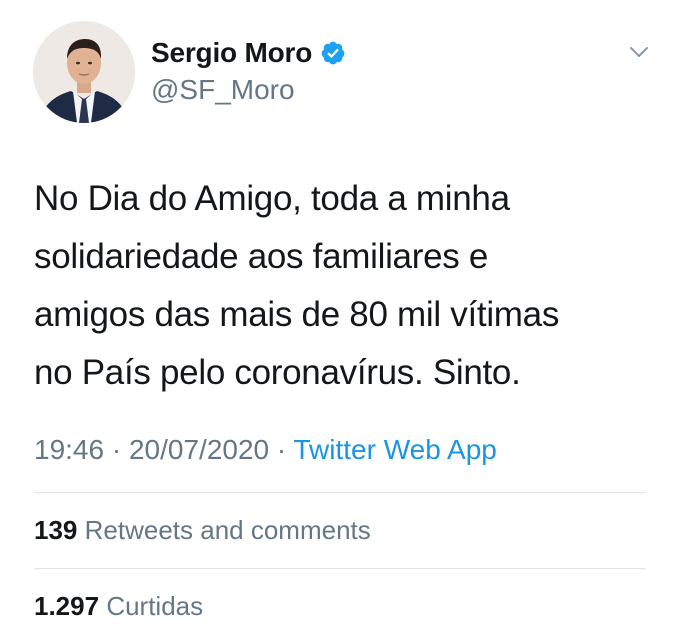 The width and height of the screenshot is (680, 641). I want to click on tweet-text-line: amigos das mais de 80 mil vítimas, so click(297, 314).